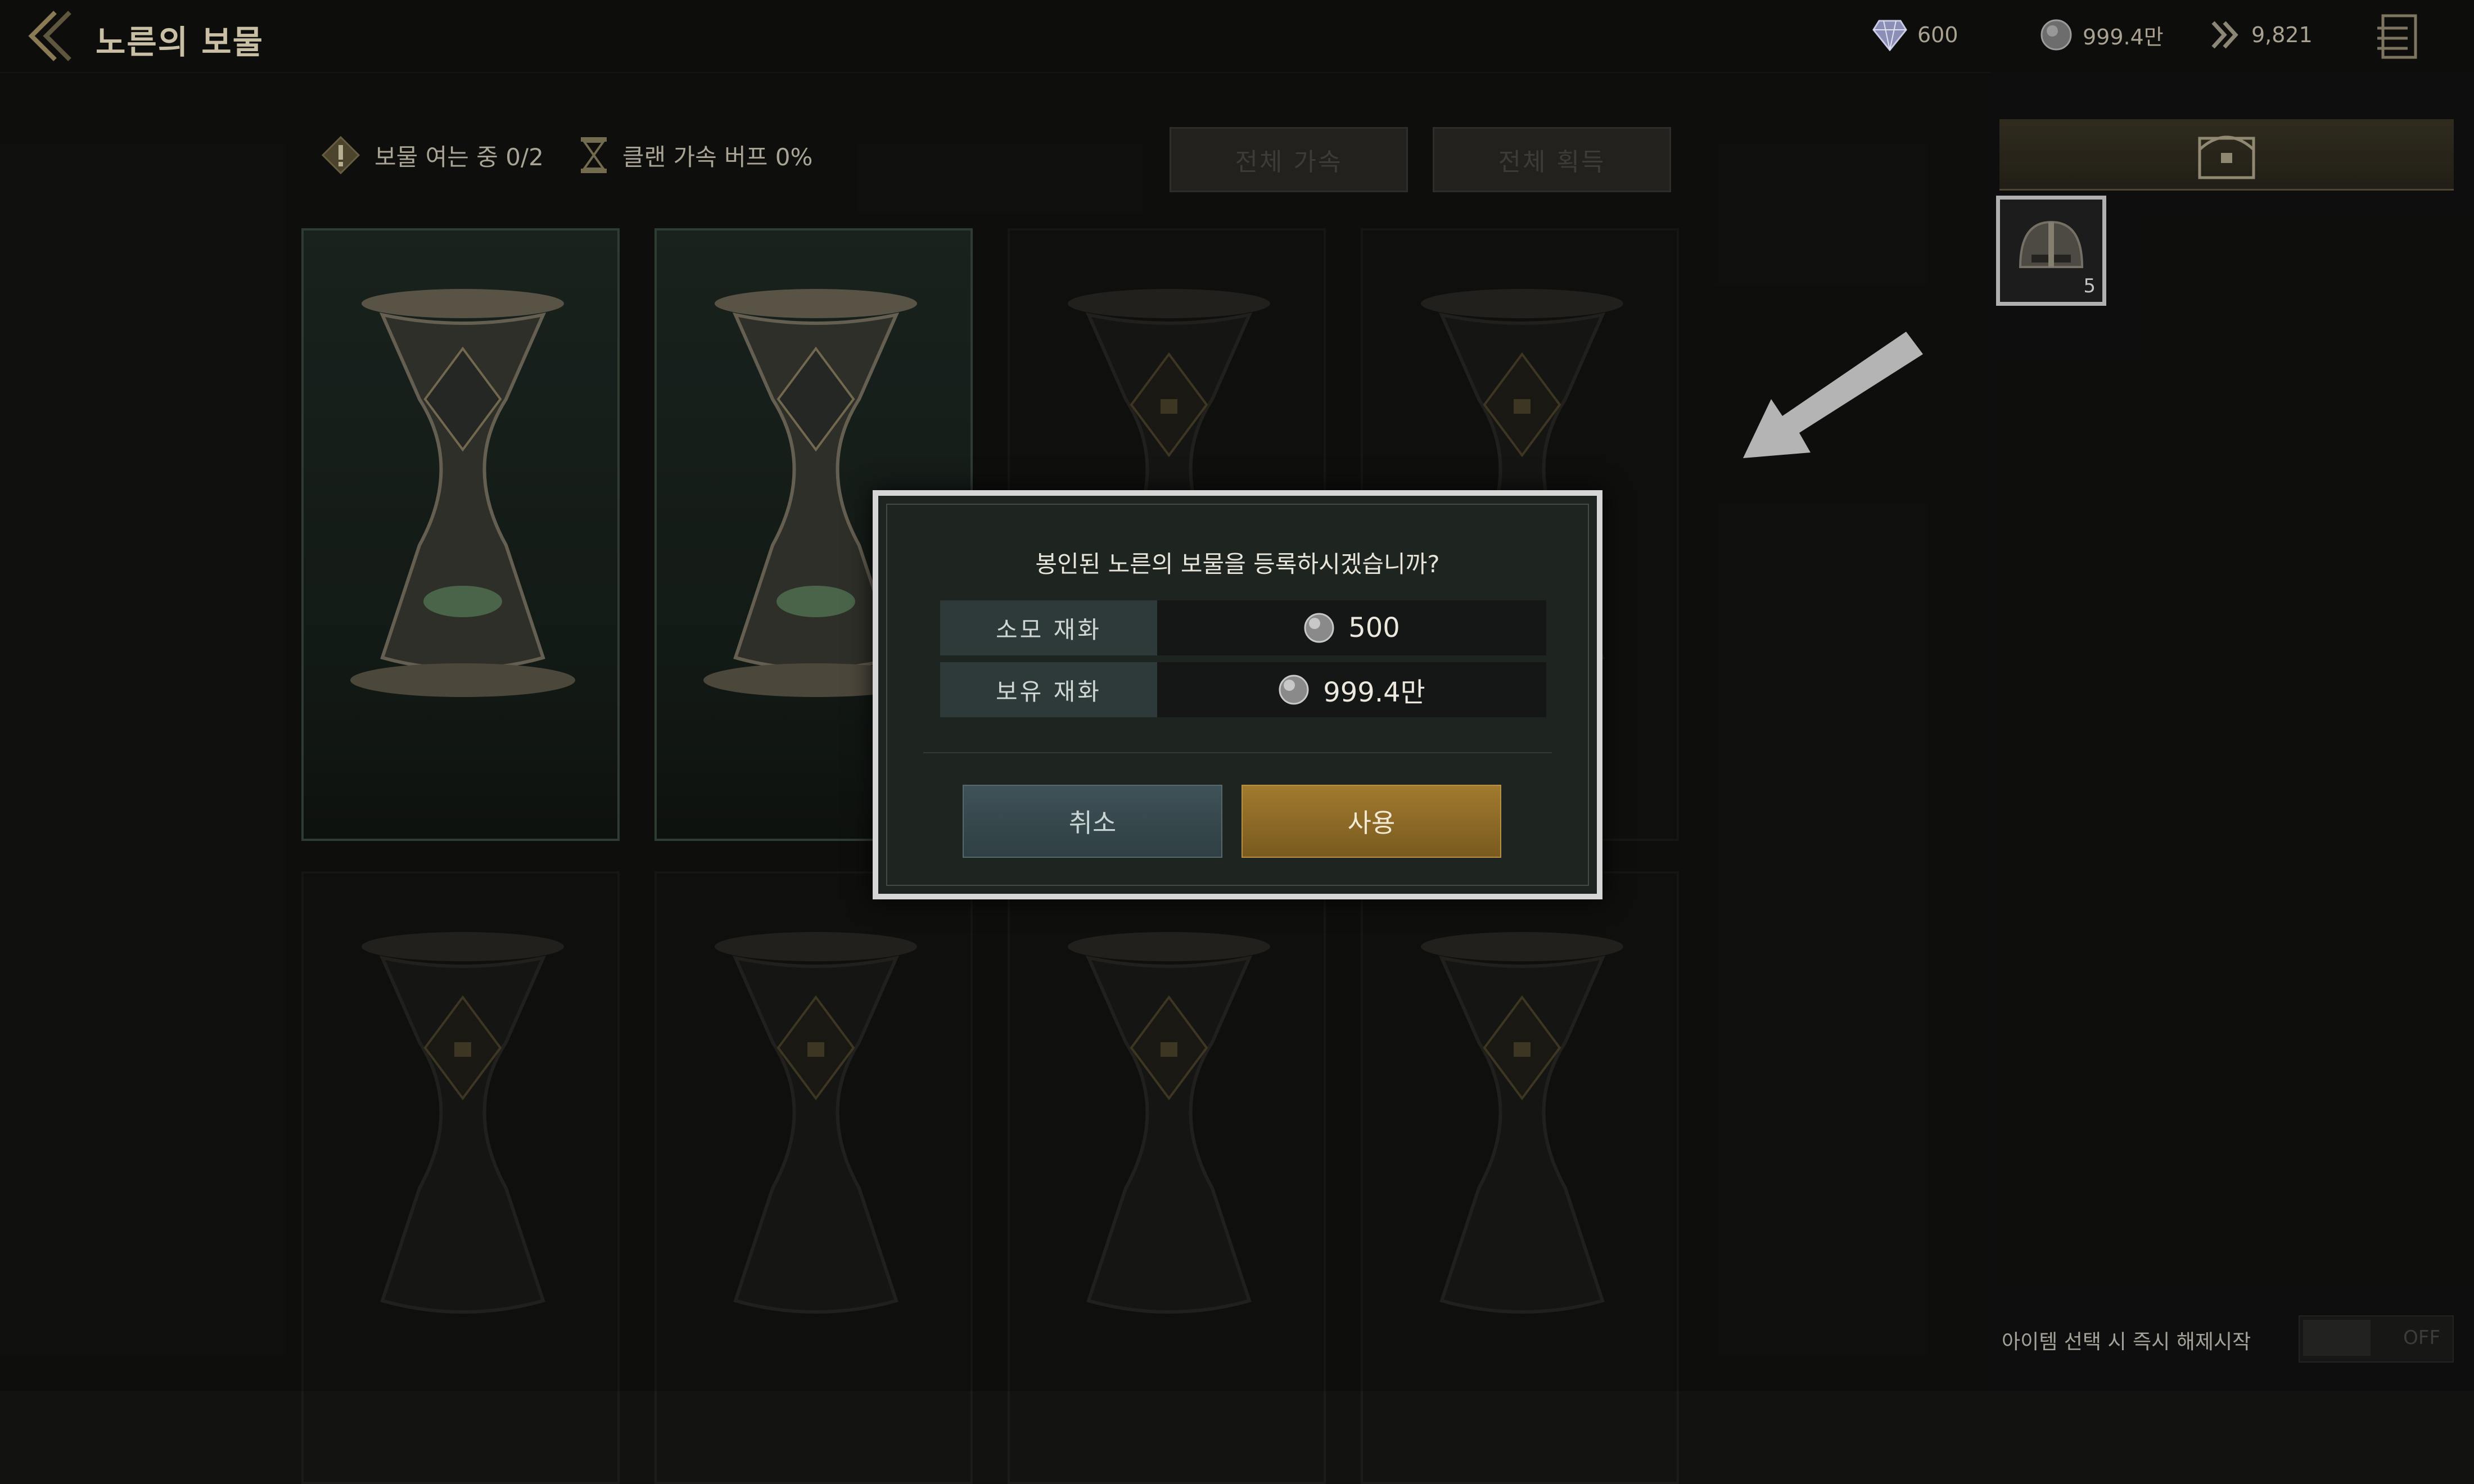  What do you see at coordinates (1915, 35) in the screenshot?
I see `diamond-currency: 600` at bounding box center [1915, 35].